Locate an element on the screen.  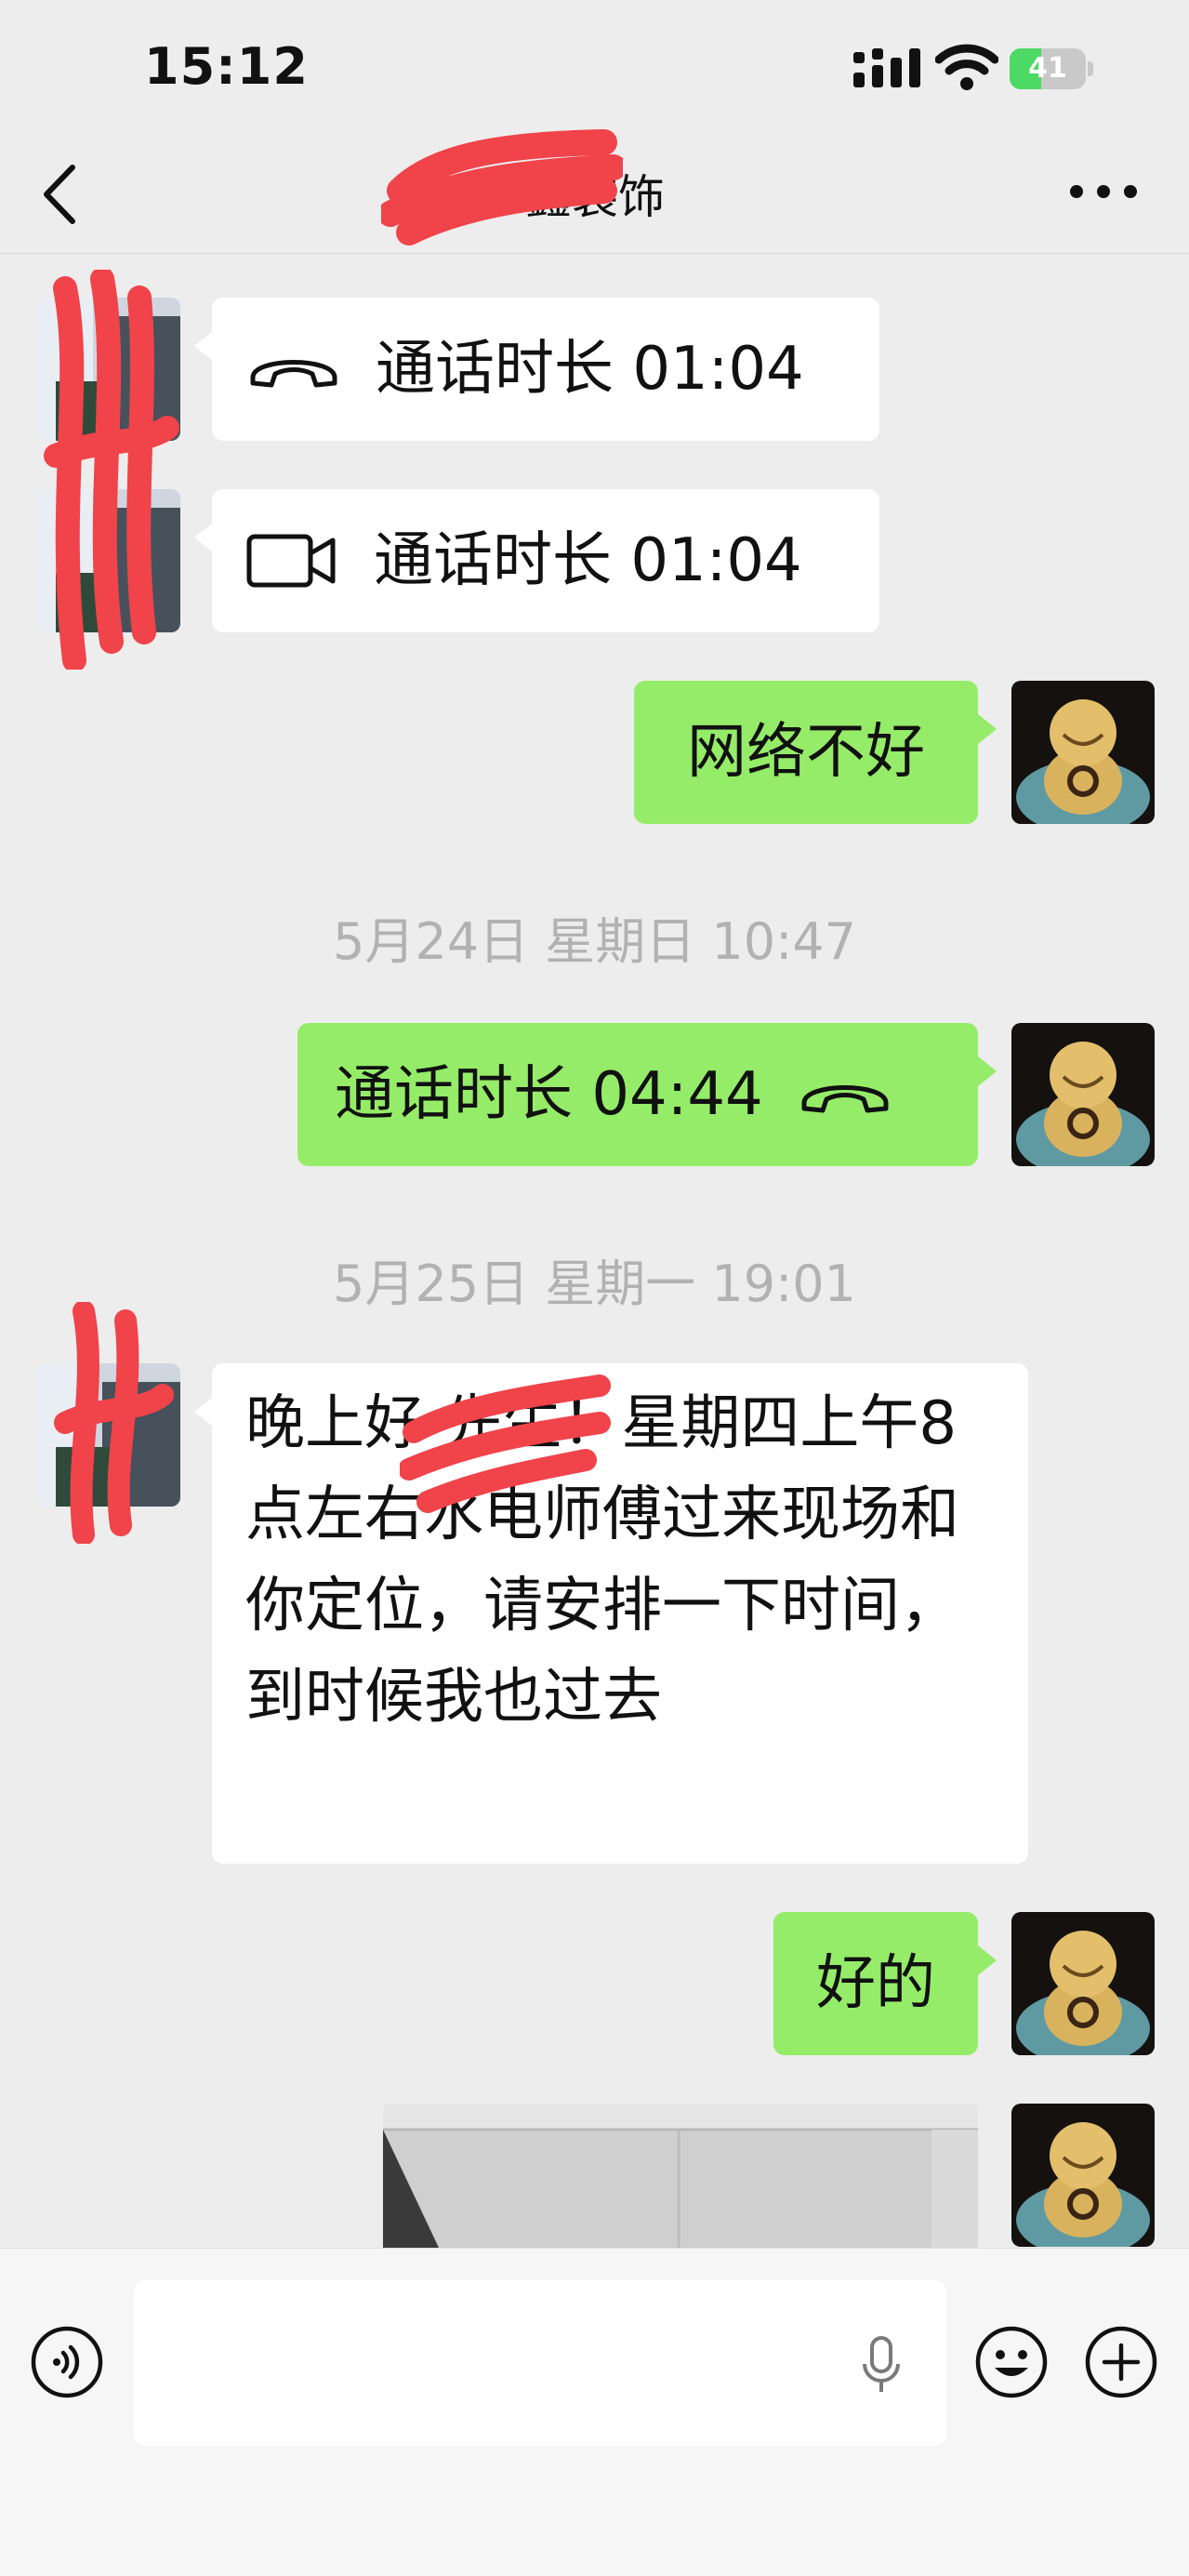
message-text: 好的 is located at coordinates (875, 1983).